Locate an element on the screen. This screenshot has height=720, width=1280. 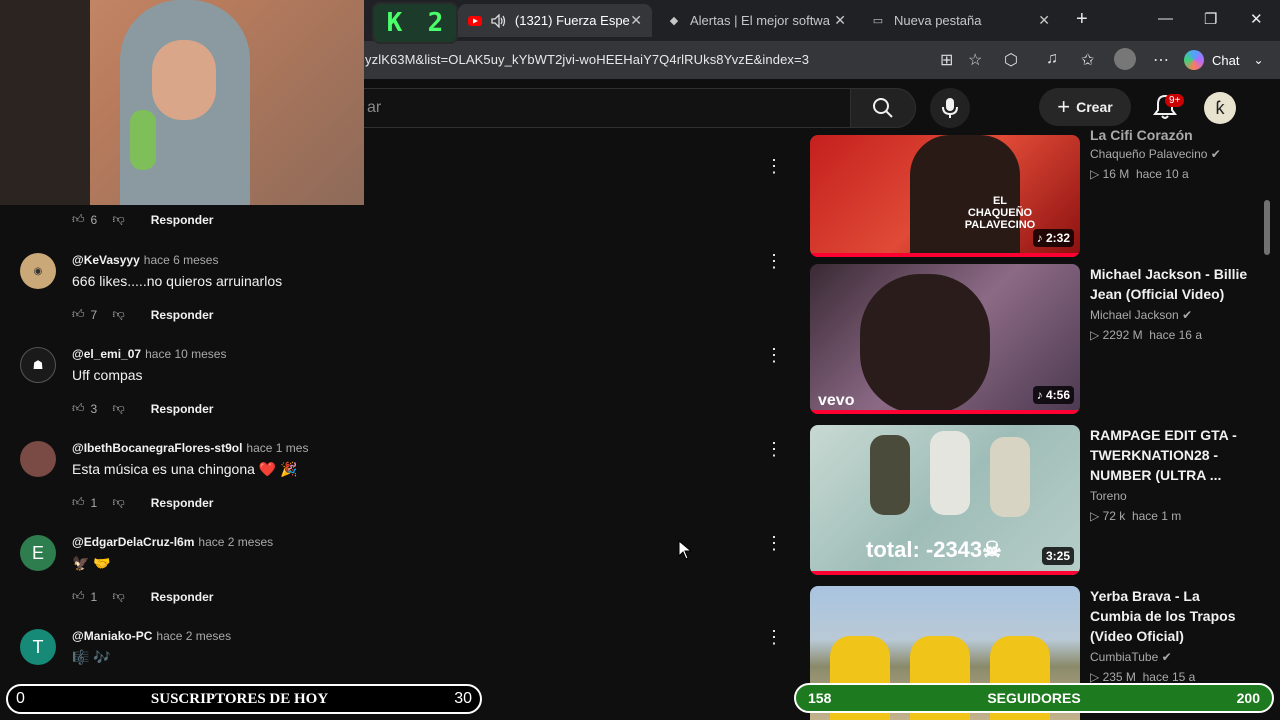
comment-actions: 👍︎ 6 👎︎ Responder is located at coordinates (142, 219).